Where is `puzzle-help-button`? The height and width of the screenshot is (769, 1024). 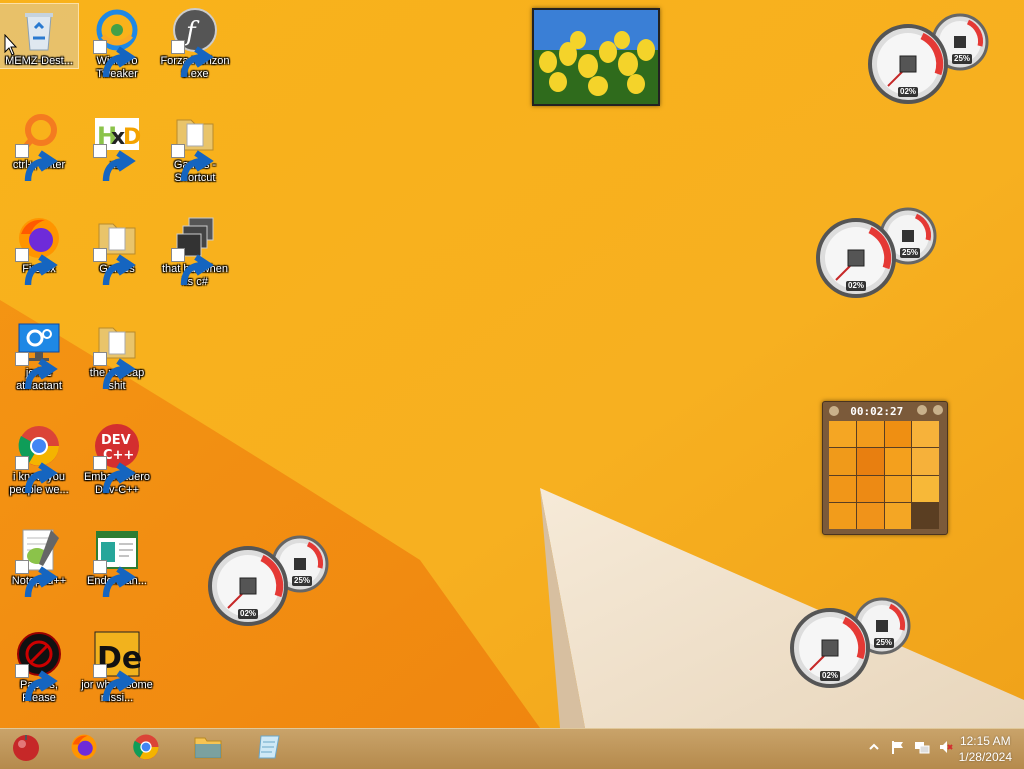
puzzle-help-button is located at coordinates (921, 410).